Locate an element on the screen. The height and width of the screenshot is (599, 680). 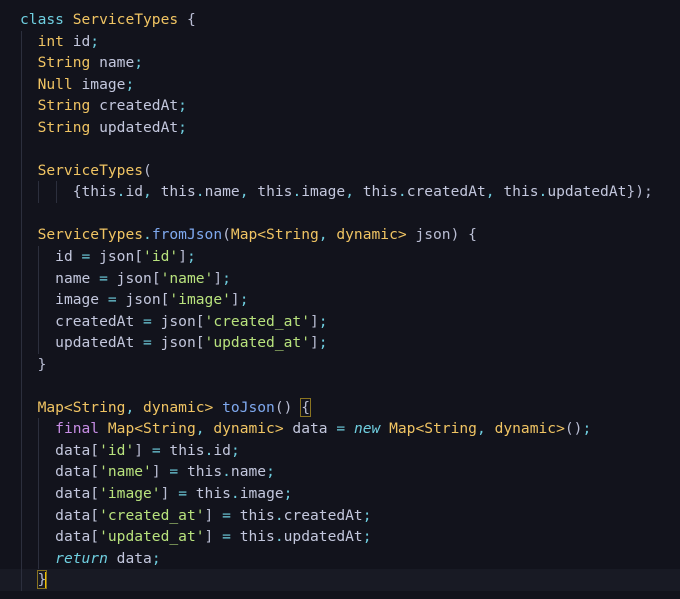
code-token: = is located at coordinates (226, 515).